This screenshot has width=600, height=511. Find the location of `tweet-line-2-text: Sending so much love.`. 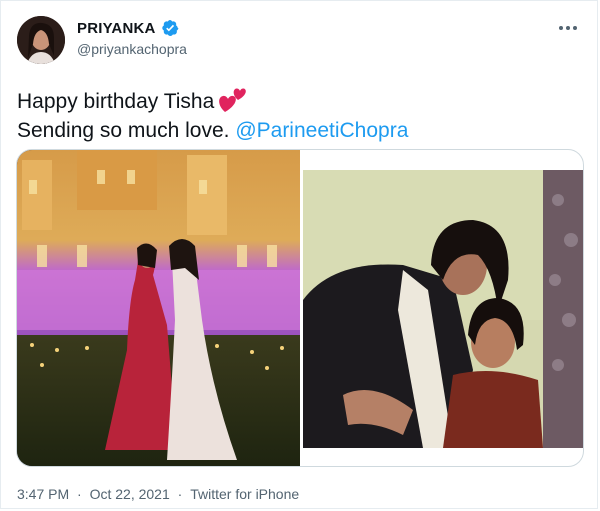

tweet-line-2-text: Sending so much love. is located at coordinates (123, 130).